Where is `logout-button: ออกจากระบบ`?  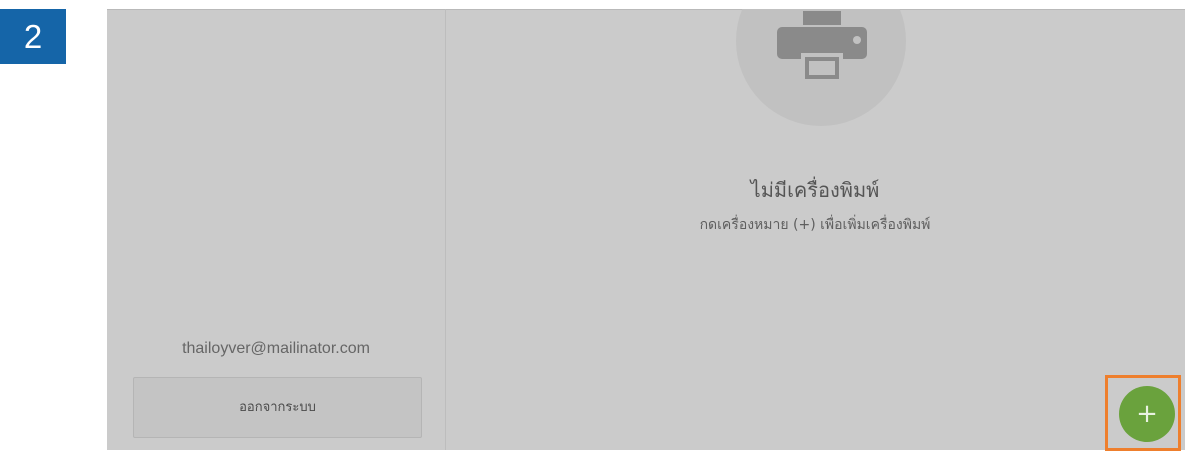
logout-button: ออกจากระบบ is located at coordinates (277, 407).